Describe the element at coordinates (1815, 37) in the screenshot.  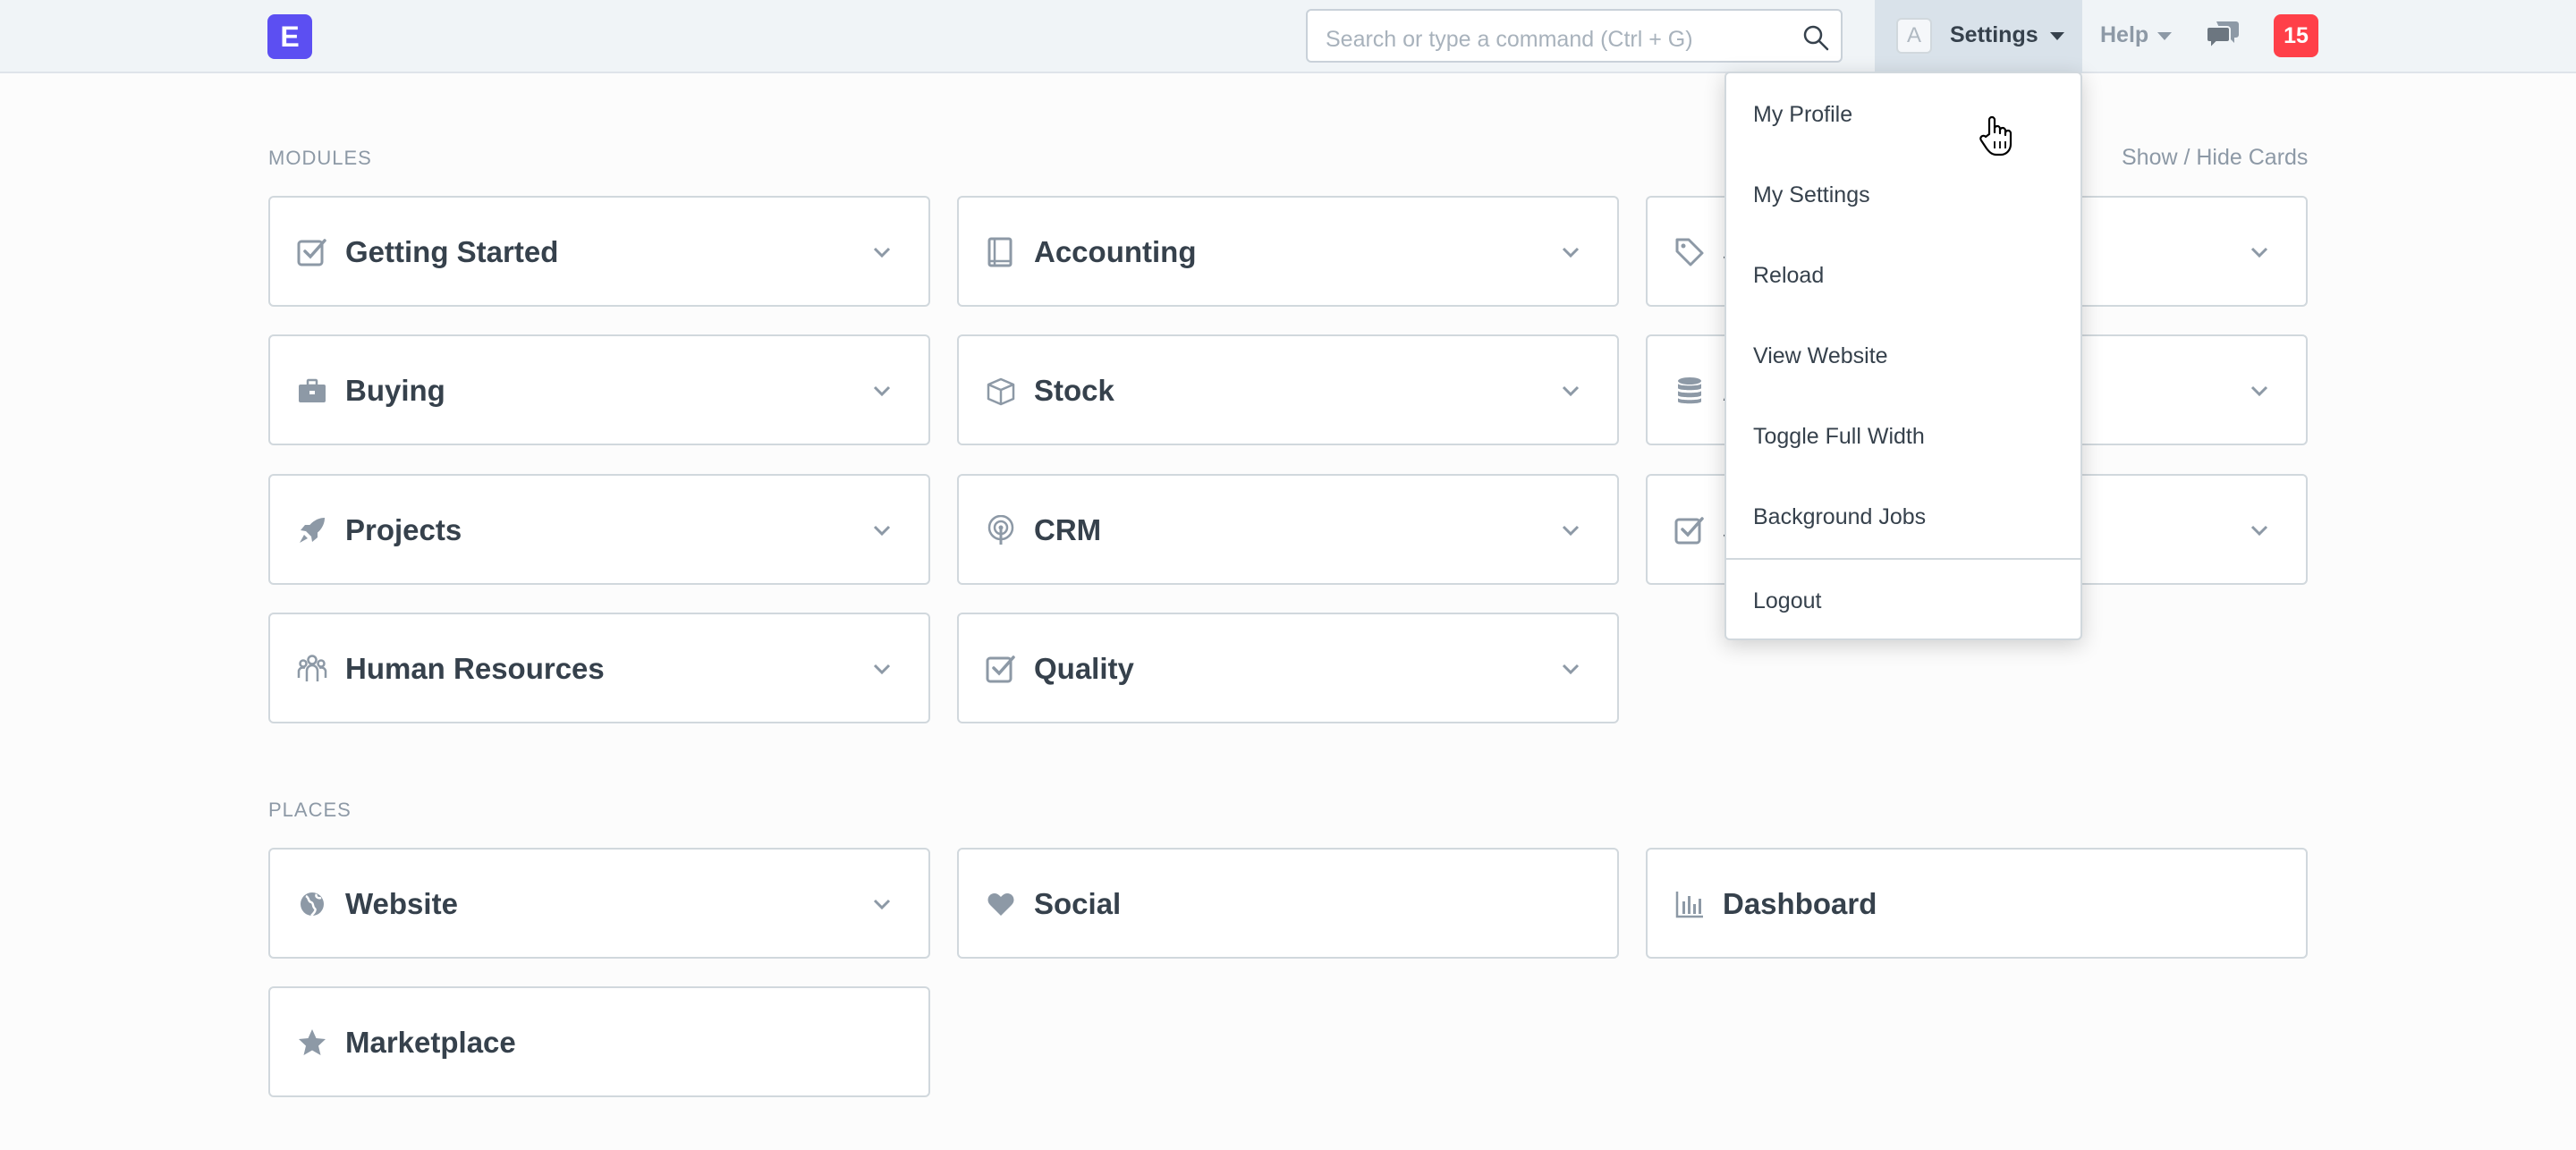
I see `search-icon` at that location.